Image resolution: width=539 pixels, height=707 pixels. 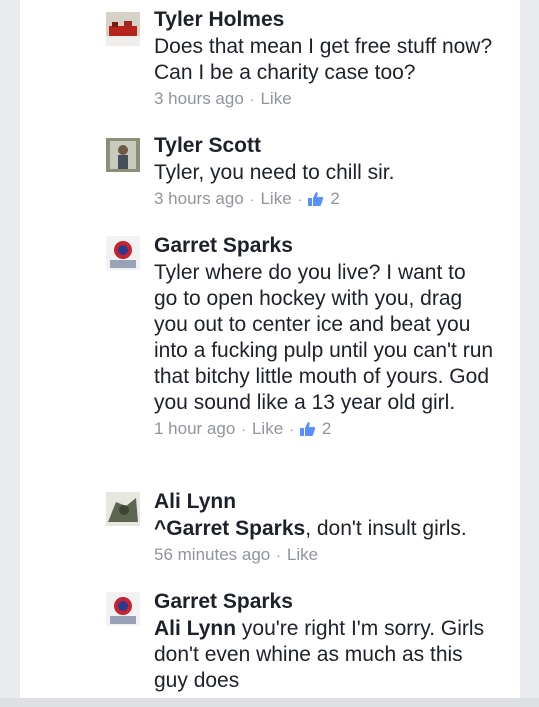 I want to click on avatar-tyler-scott, so click(x=123, y=155).